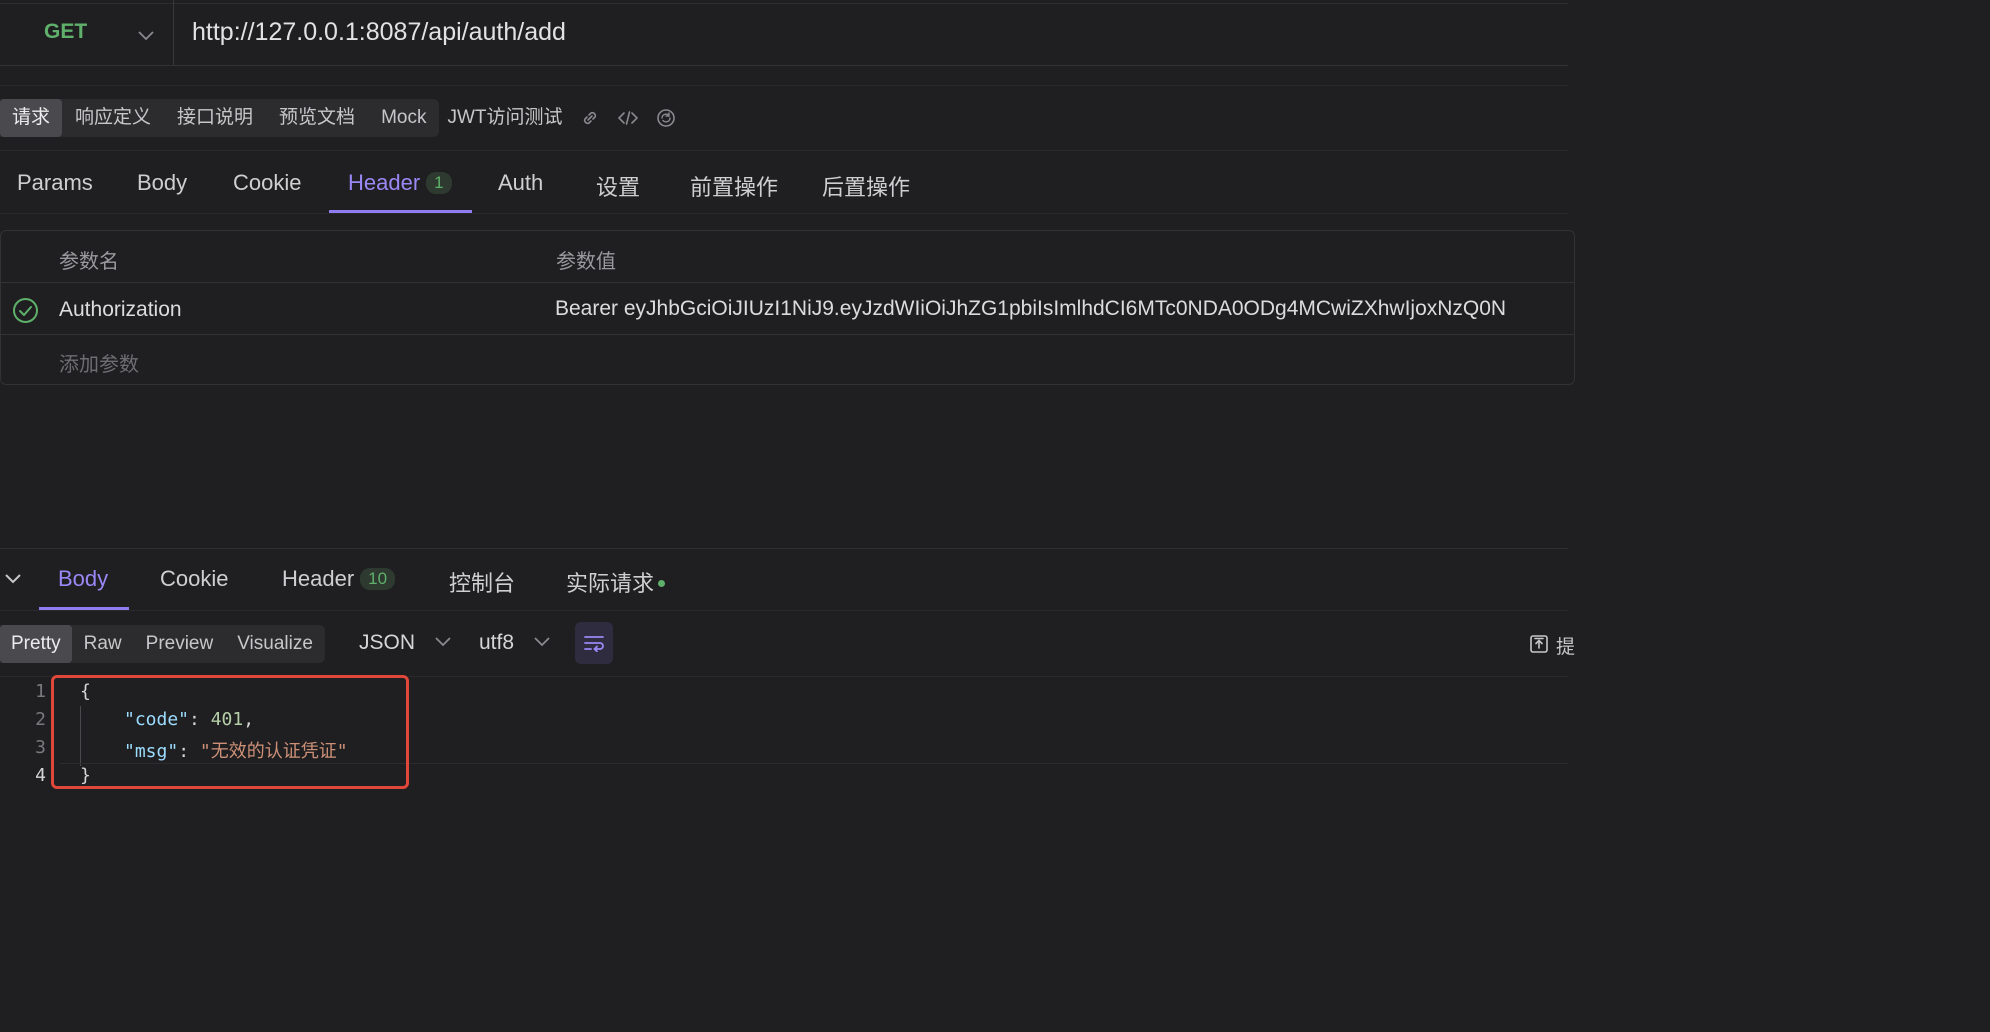 This screenshot has height=1032, width=1990. What do you see at coordinates (113, 118) in the screenshot?
I see `tab-response-definition: 响应定义` at bounding box center [113, 118].